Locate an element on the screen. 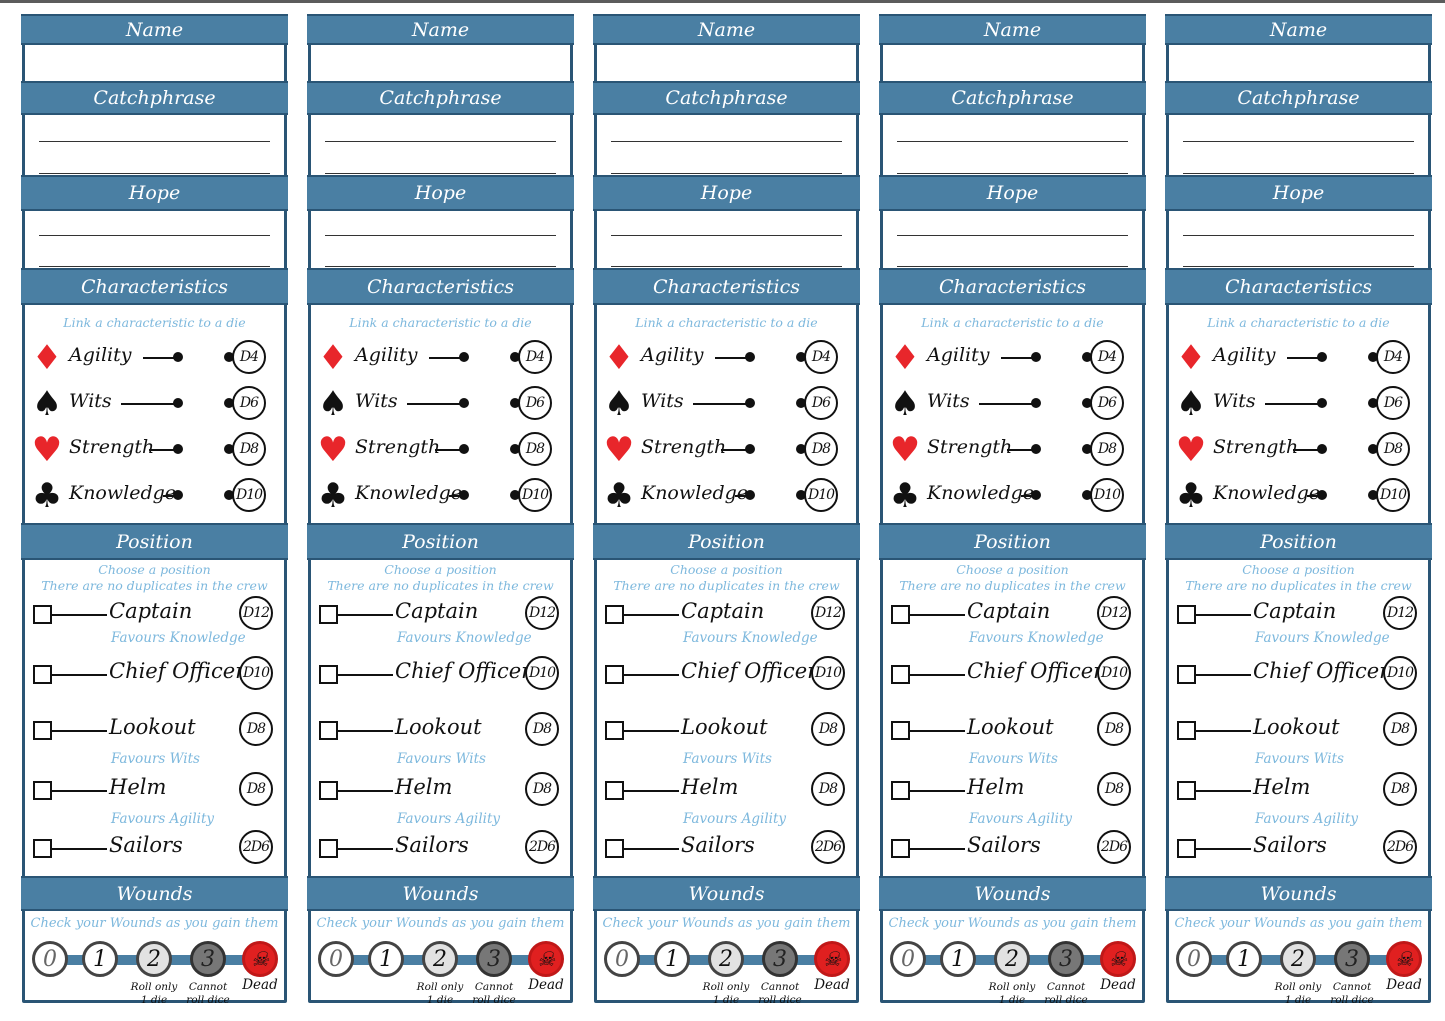  spade-icon: ♠ is located at coordinates (47, 404).